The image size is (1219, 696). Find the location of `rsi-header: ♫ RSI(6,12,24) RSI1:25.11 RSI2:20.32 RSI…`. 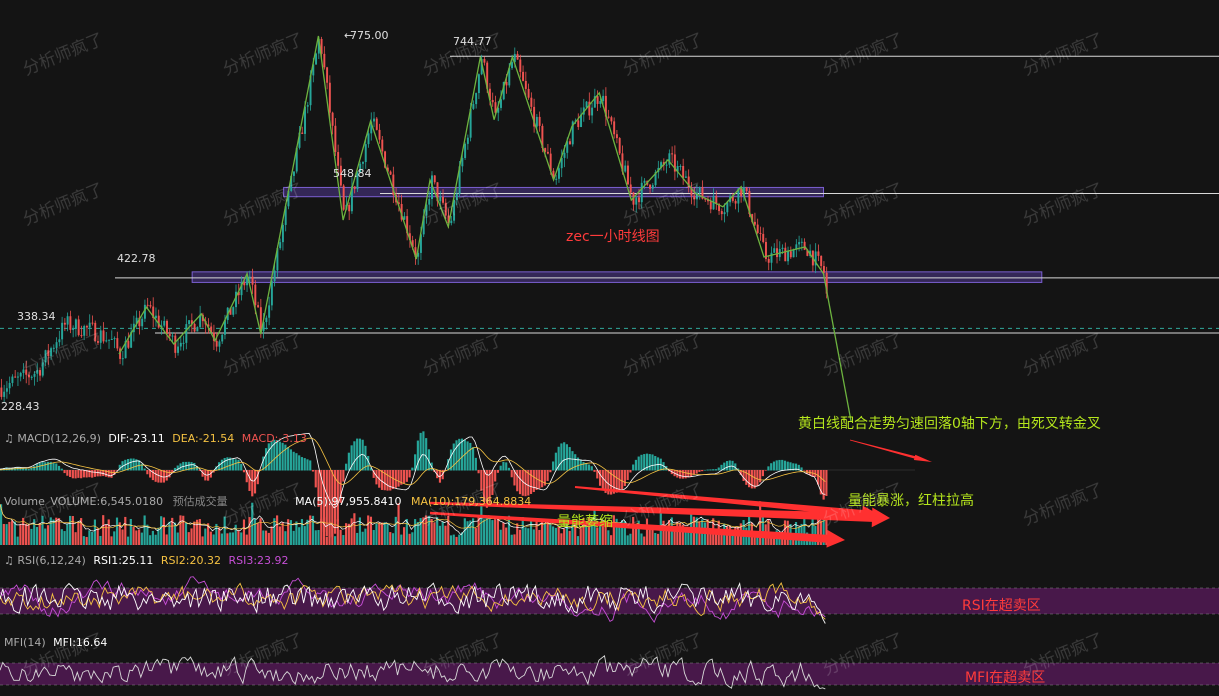

rsi-header: ♫ RSI(6,12,24) RSI1:25.11 RSI2:20.32 RSI… is located at coordinates (146, 560).